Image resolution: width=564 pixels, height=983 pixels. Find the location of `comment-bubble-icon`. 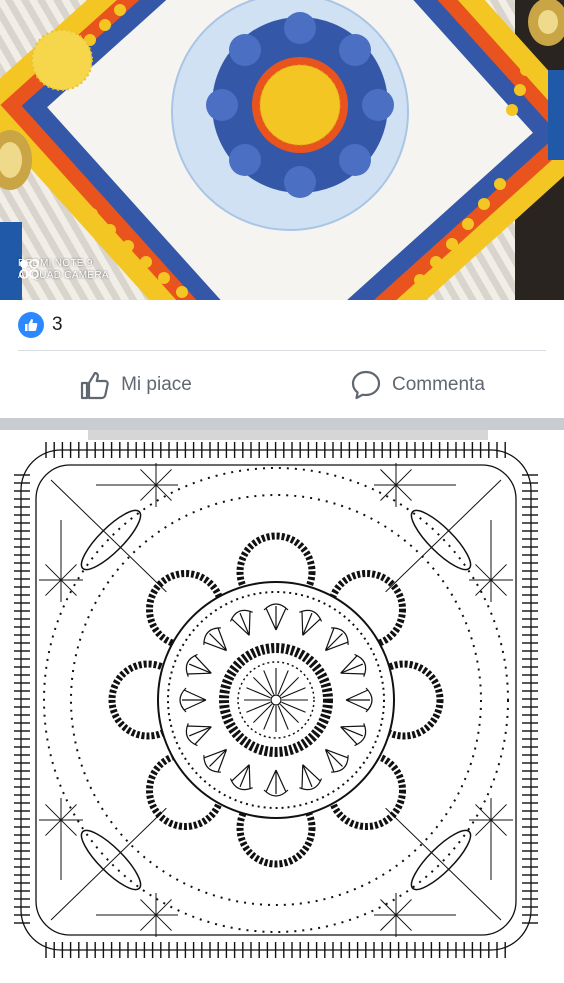

comment-bubble-icon is located at coordinates (366, 385).